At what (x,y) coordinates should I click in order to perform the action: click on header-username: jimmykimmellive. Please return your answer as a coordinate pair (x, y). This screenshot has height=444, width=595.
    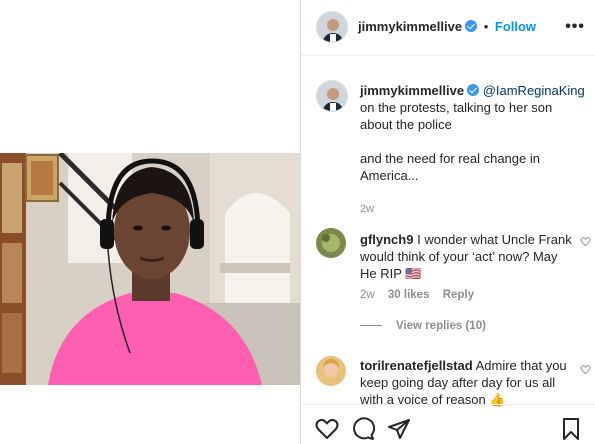
    Looking at the image, I should click on (410, 26).